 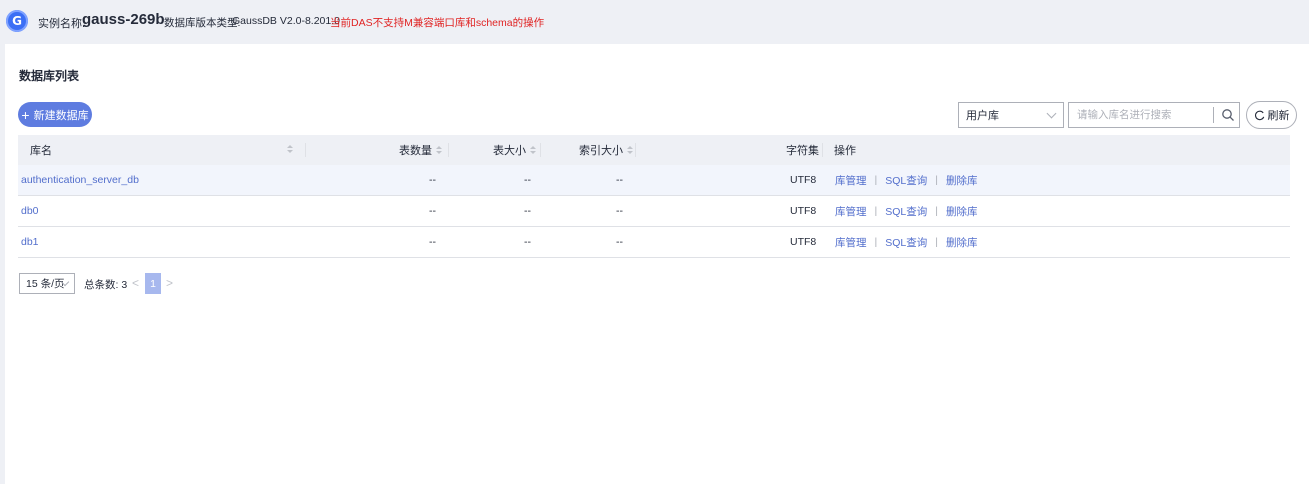 What do you see at coordinates (439, 150) in the screenshot?
I see `sort-table-count-icon` at bounding box center [439, 150].